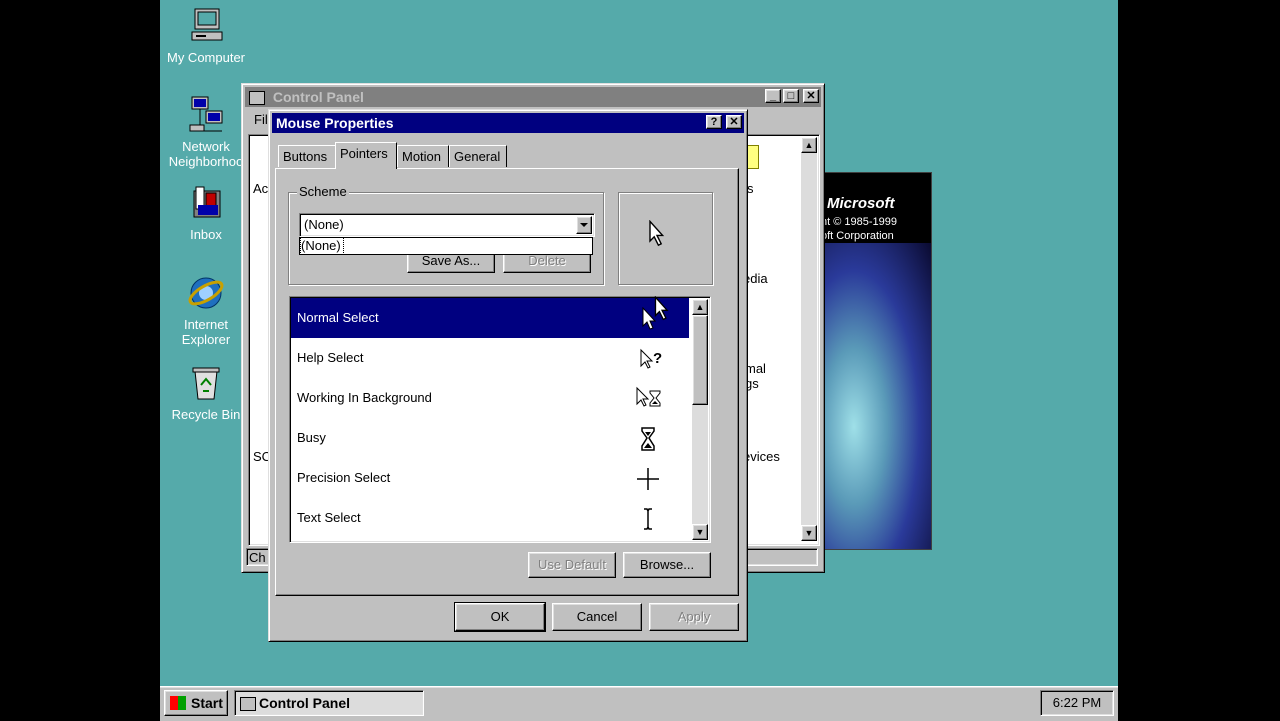 This screenshot has width=1280, height=721. I want to click on control-panel-title-icon, so click(257, 98).